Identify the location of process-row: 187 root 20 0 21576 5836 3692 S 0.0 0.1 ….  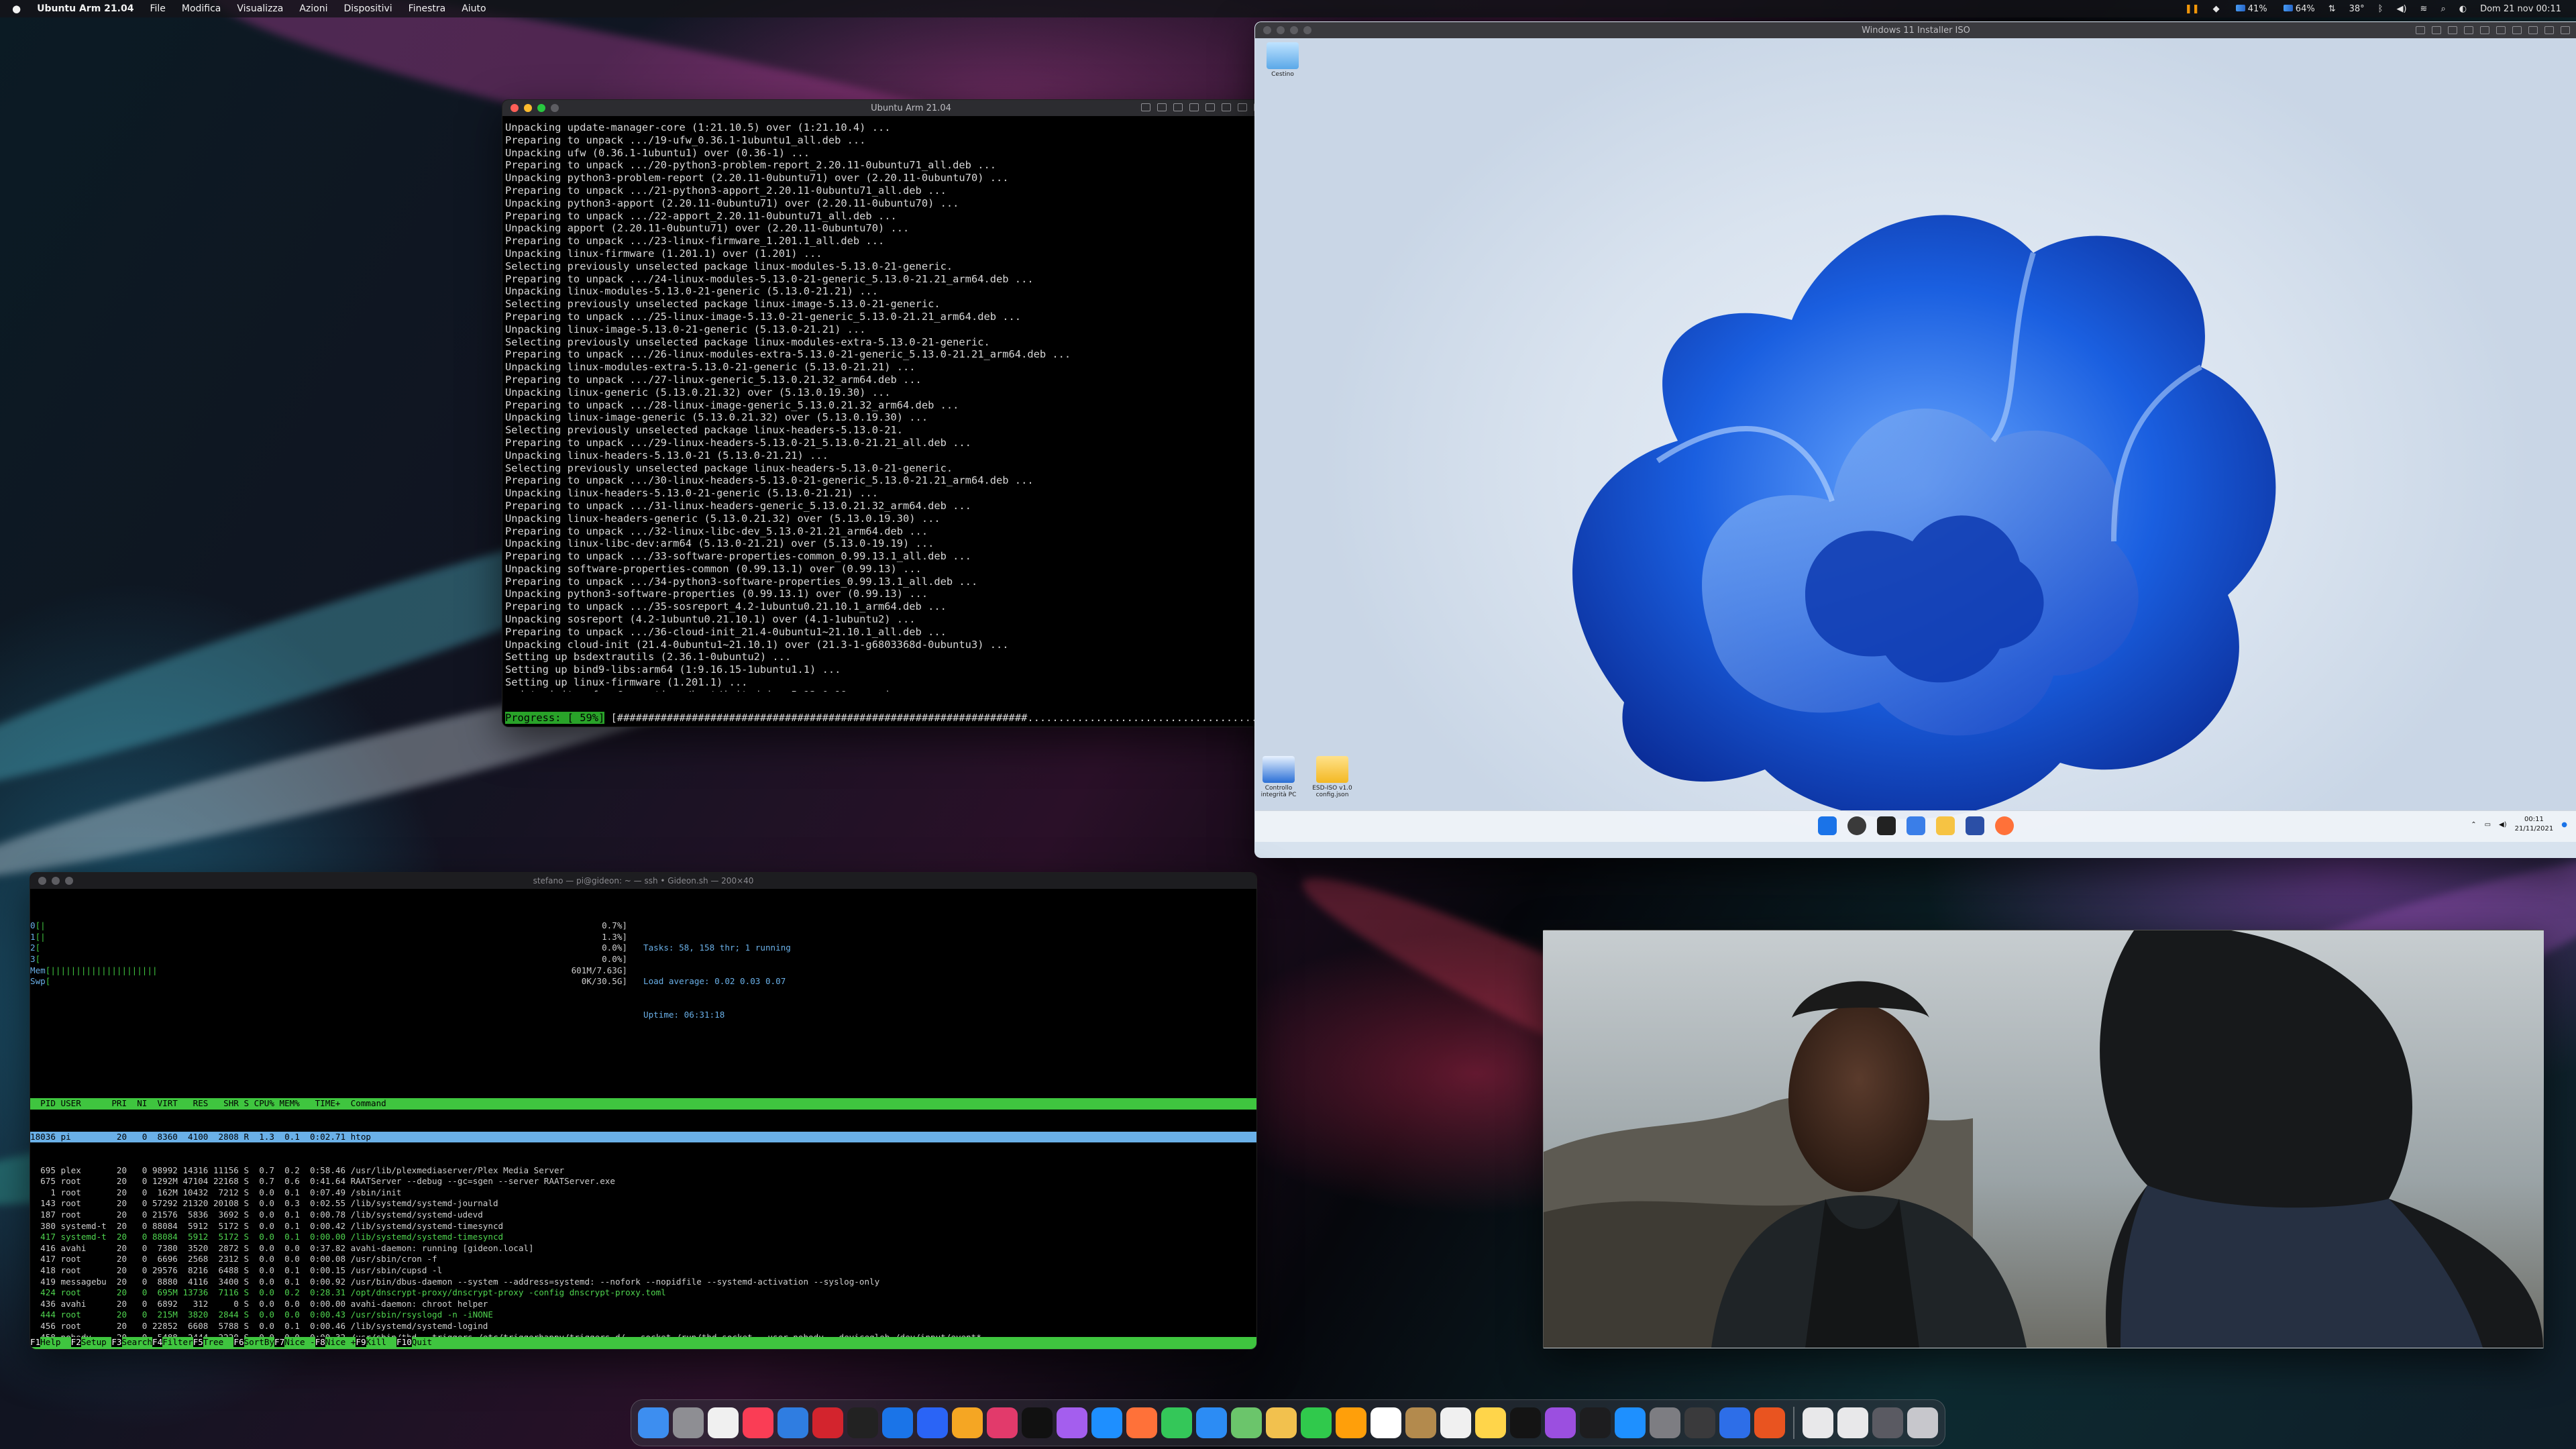
(643, 1215).